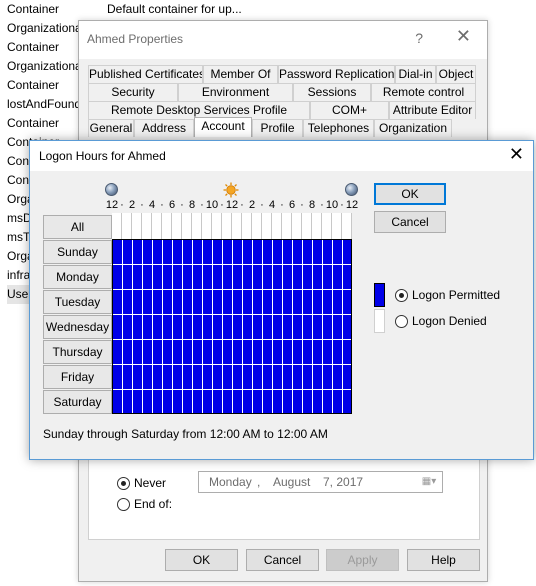 The width and height of the screenshot is (536, 586). I want to click on day-row-monday: Monday, so click(77, 277).